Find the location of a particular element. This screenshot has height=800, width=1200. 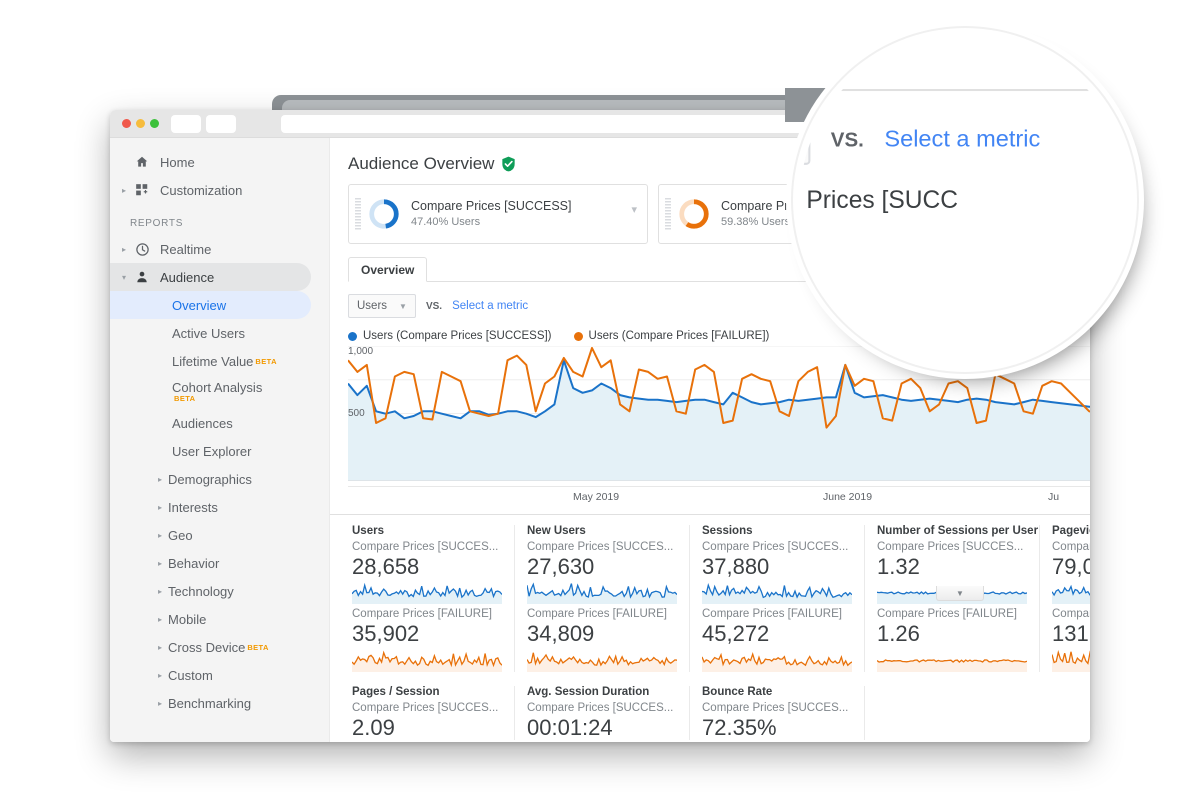

metric-card-value: 45,272 is located at coordinates (736, 634).